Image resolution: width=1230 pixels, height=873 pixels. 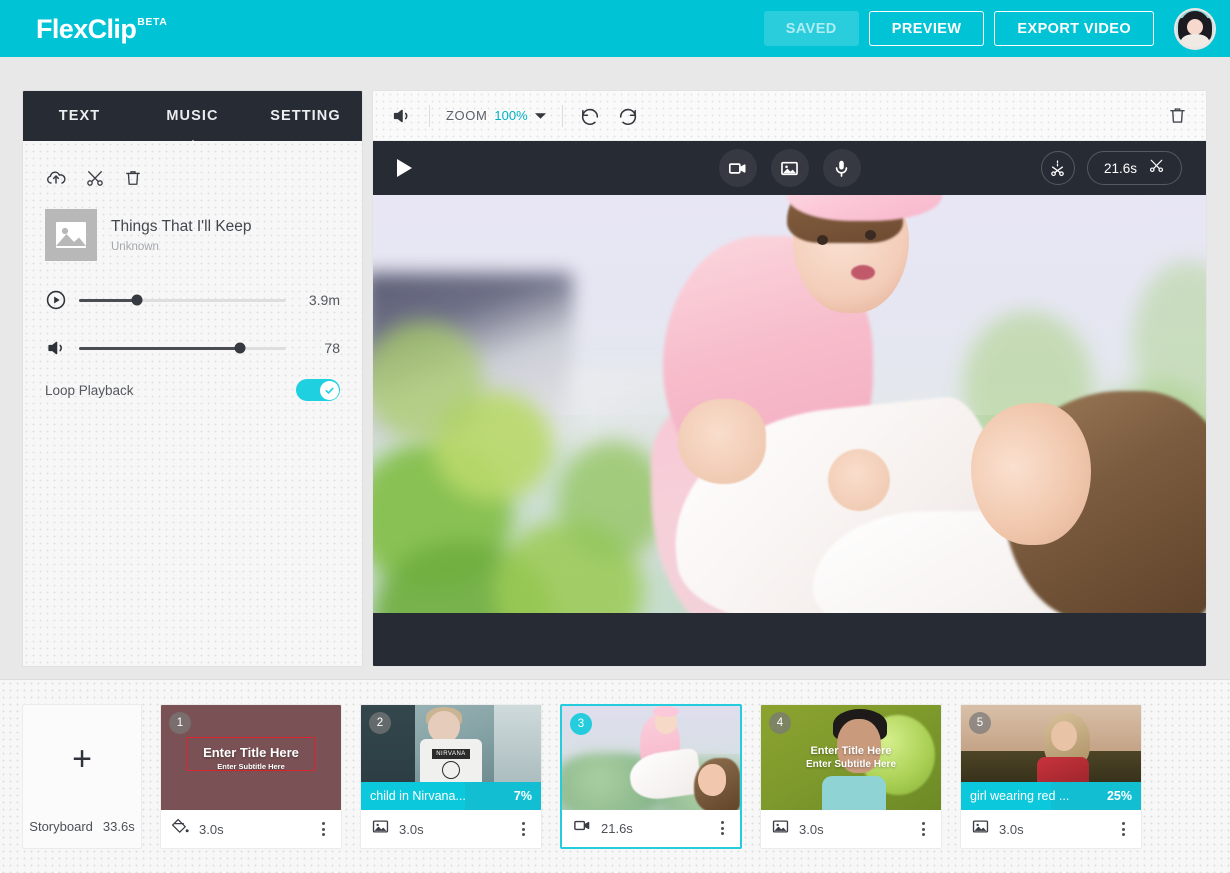 I want to click on clip-card-3: 3 21.6s, so click(x=651, y=776).